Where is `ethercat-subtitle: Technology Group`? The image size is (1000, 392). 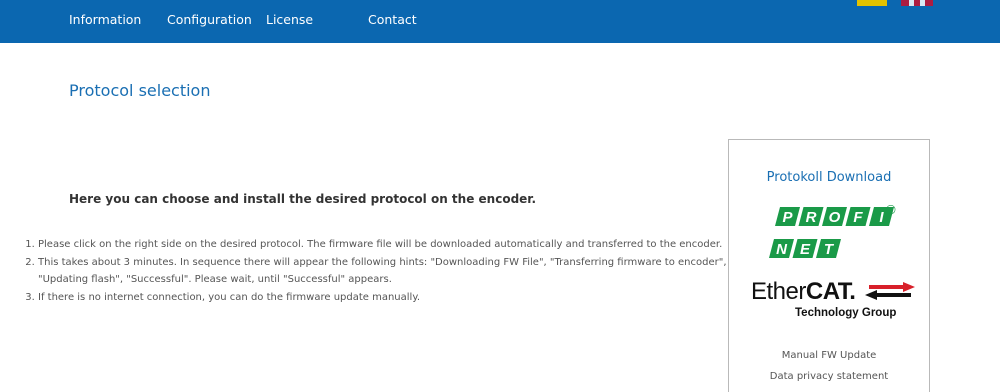
ethercat-subtitle: Technology Group is located at coordinates (846, 313).